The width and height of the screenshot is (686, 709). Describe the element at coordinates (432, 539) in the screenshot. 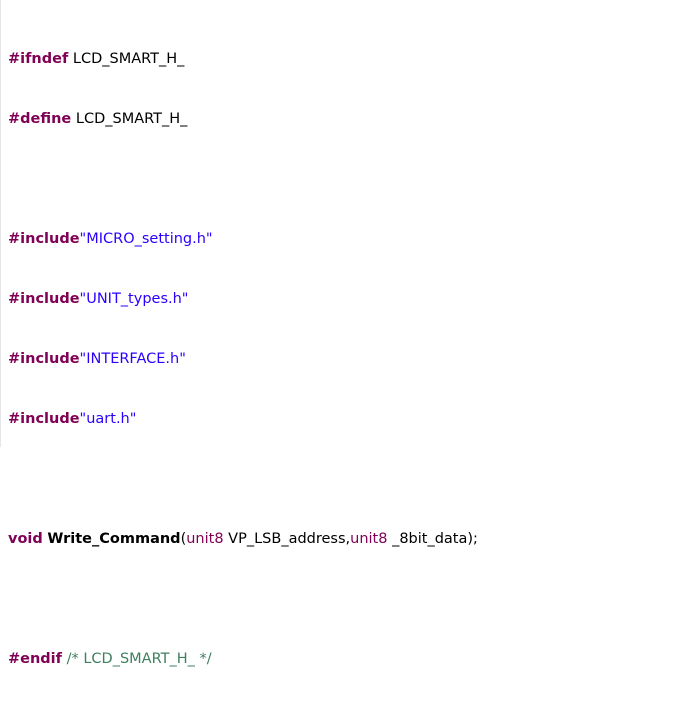

I see `param-name: _8bit_data);` at that location.